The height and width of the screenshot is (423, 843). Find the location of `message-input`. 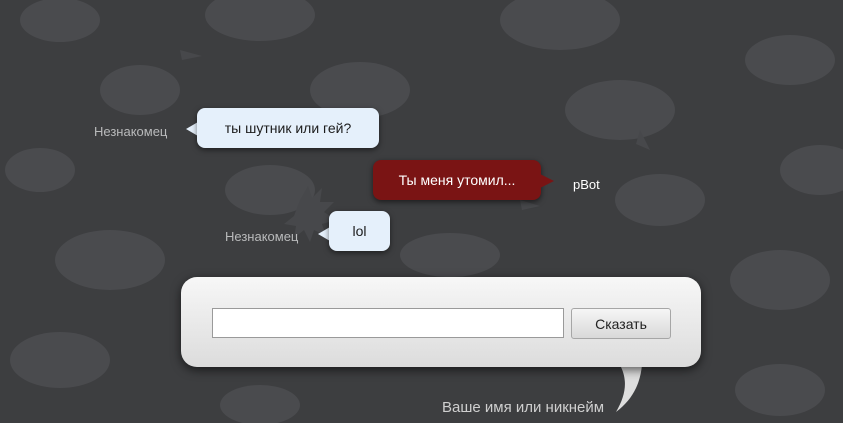

message-input is located at coordinates (388, 323).